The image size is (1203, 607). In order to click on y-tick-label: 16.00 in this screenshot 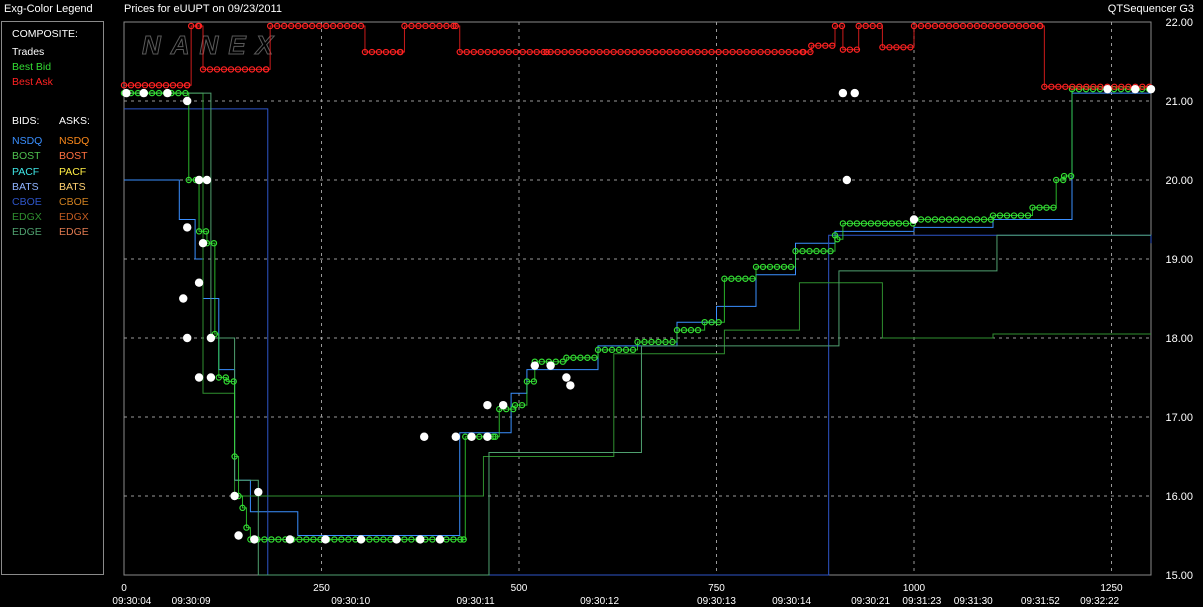, I will do `click(1179, 497)`.